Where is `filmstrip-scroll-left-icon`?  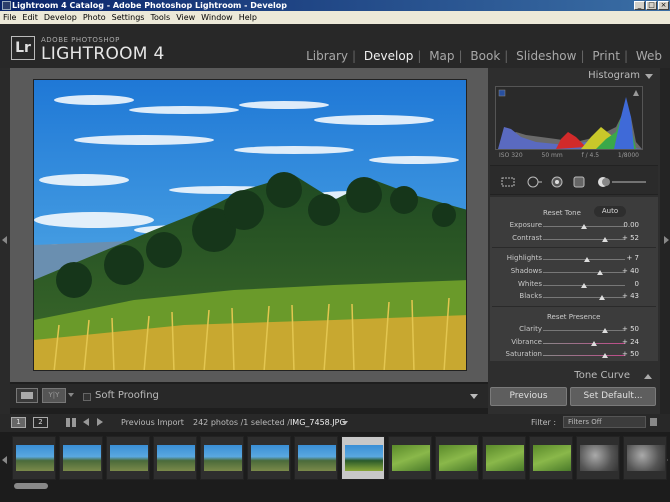
filmstrip-scroll-left-icon is located at coordinates (4, 460).